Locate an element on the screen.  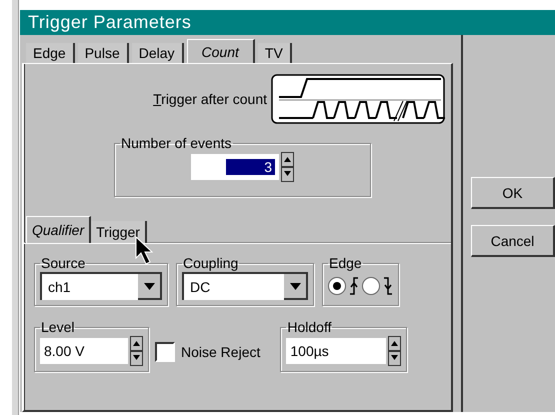
checkbox is located at coordinates (165, 352).